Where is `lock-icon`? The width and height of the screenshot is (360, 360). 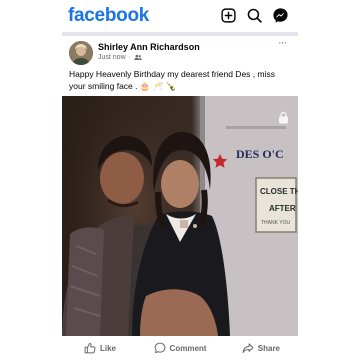 lock-icon is located at coordinates (283, 117).